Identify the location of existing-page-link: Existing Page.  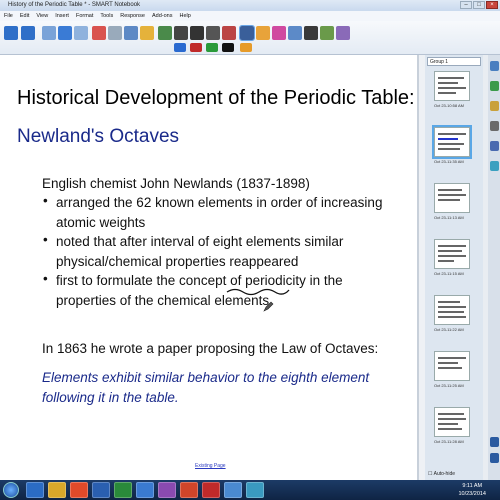
(210, 466).